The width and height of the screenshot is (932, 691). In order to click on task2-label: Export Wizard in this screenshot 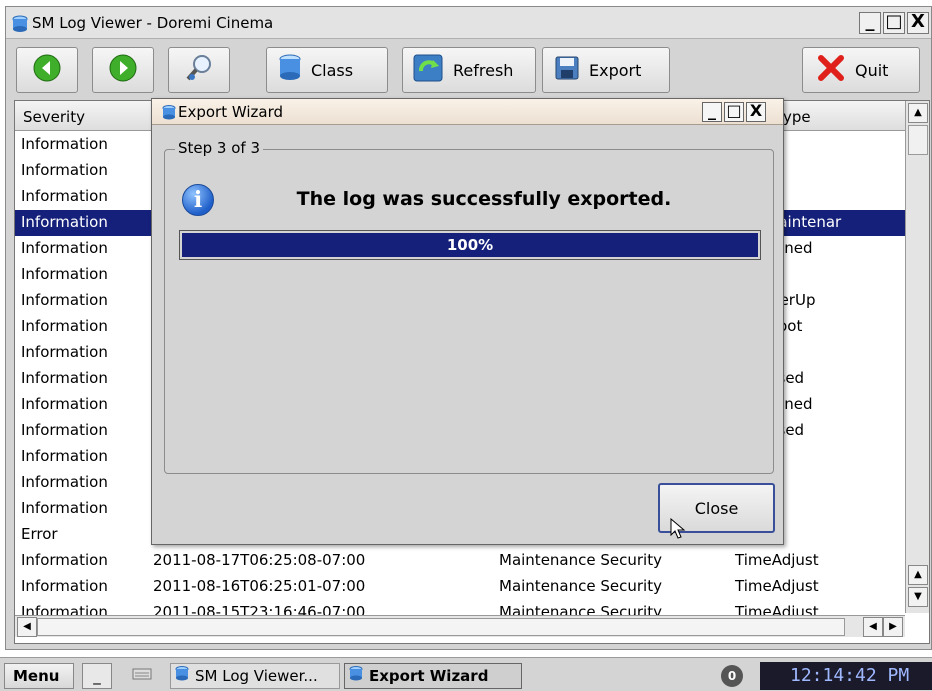, I will do `click(429, 676)`.